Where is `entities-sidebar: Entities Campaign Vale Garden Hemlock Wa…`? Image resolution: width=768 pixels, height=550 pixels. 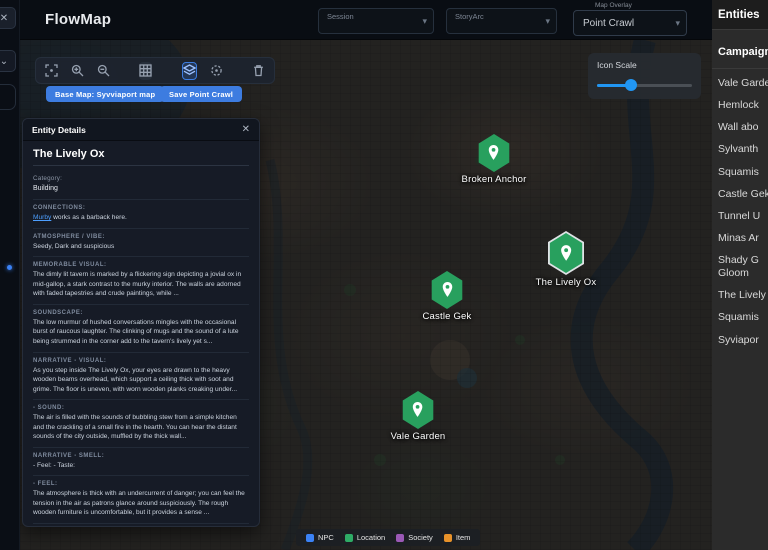
entities-sidebar: Entities Campaign Vale Garden Hemlock Wa… is located at coordinates (740, 275).